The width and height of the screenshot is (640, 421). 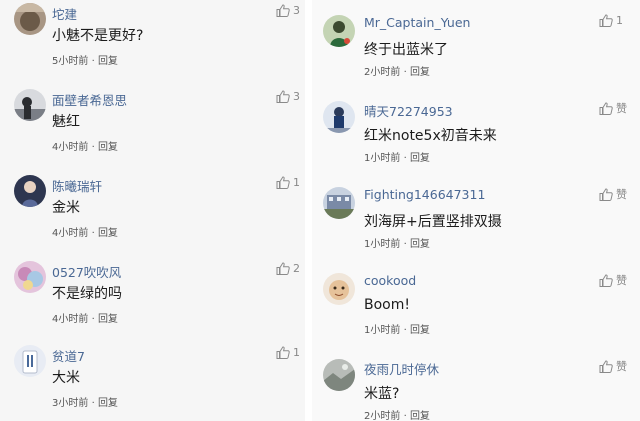 What do you see at coordinates (152, 129) in the screenshot?
I see `comment-item: 面壁者希恩思 3 魅红 4小时前 · 回复` at bounding box center [152, 129].